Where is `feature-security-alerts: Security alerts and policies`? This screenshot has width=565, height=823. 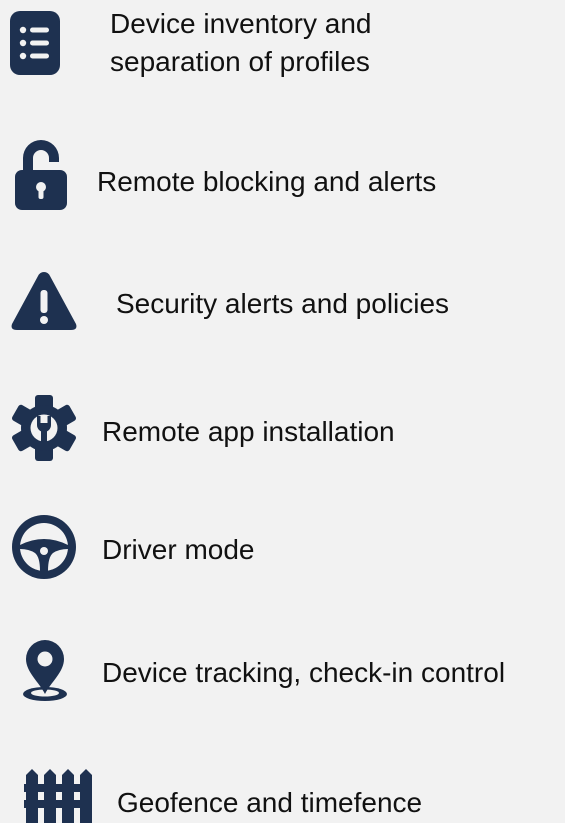 feature-security-alerts: Security alerts and policies is located at coordinates (282, 305).